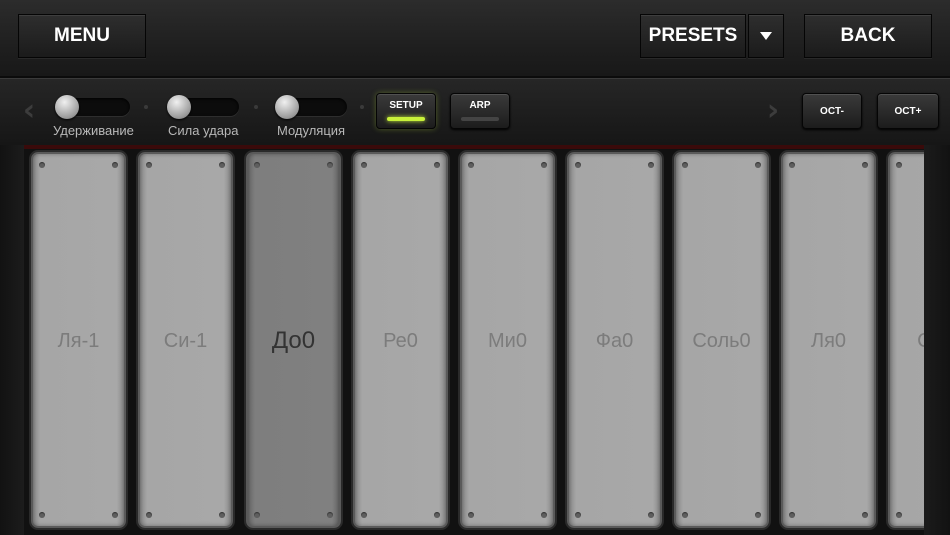 This screenshot has height=535, width=950. What do you see at coordinates (311, 107) in the screenshot?
I see `modulation-slider` at bounding box center [311, 107].